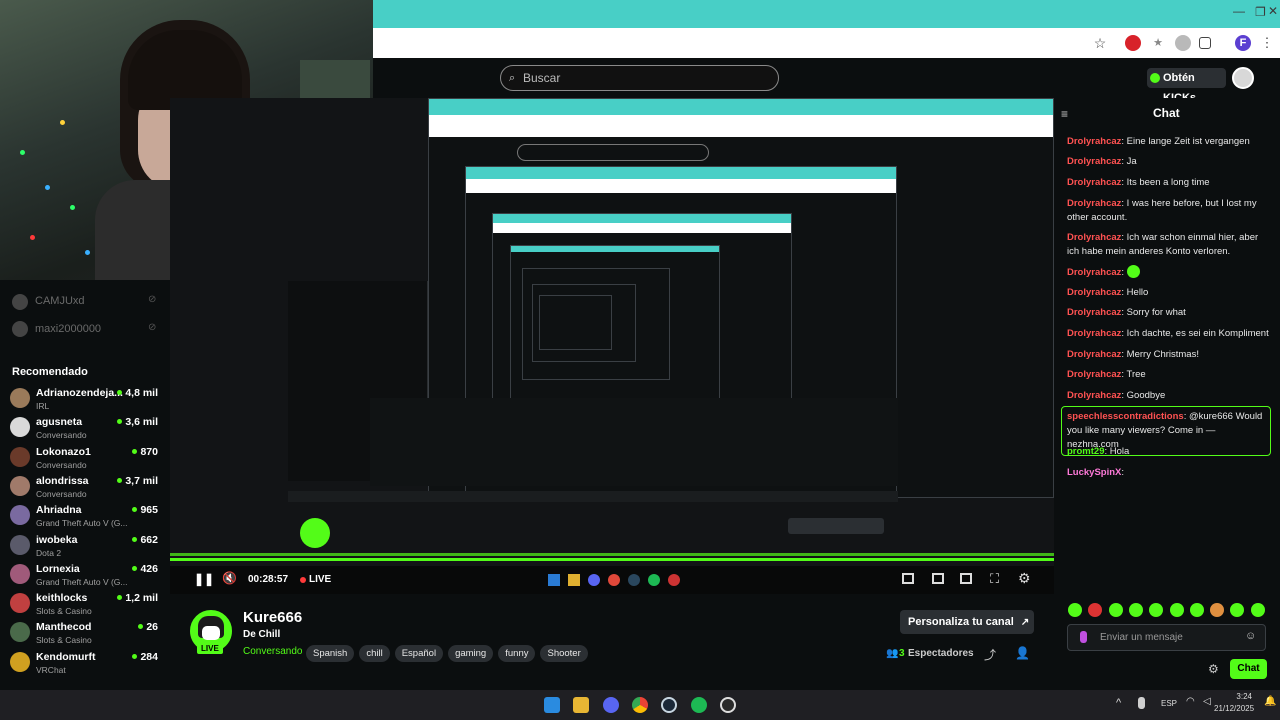 Image resolution: width=1280 pixels, height=720 pixels. I want to click on recommended-channel: Lokonazo1 Conversando 870, so click(85, 457).